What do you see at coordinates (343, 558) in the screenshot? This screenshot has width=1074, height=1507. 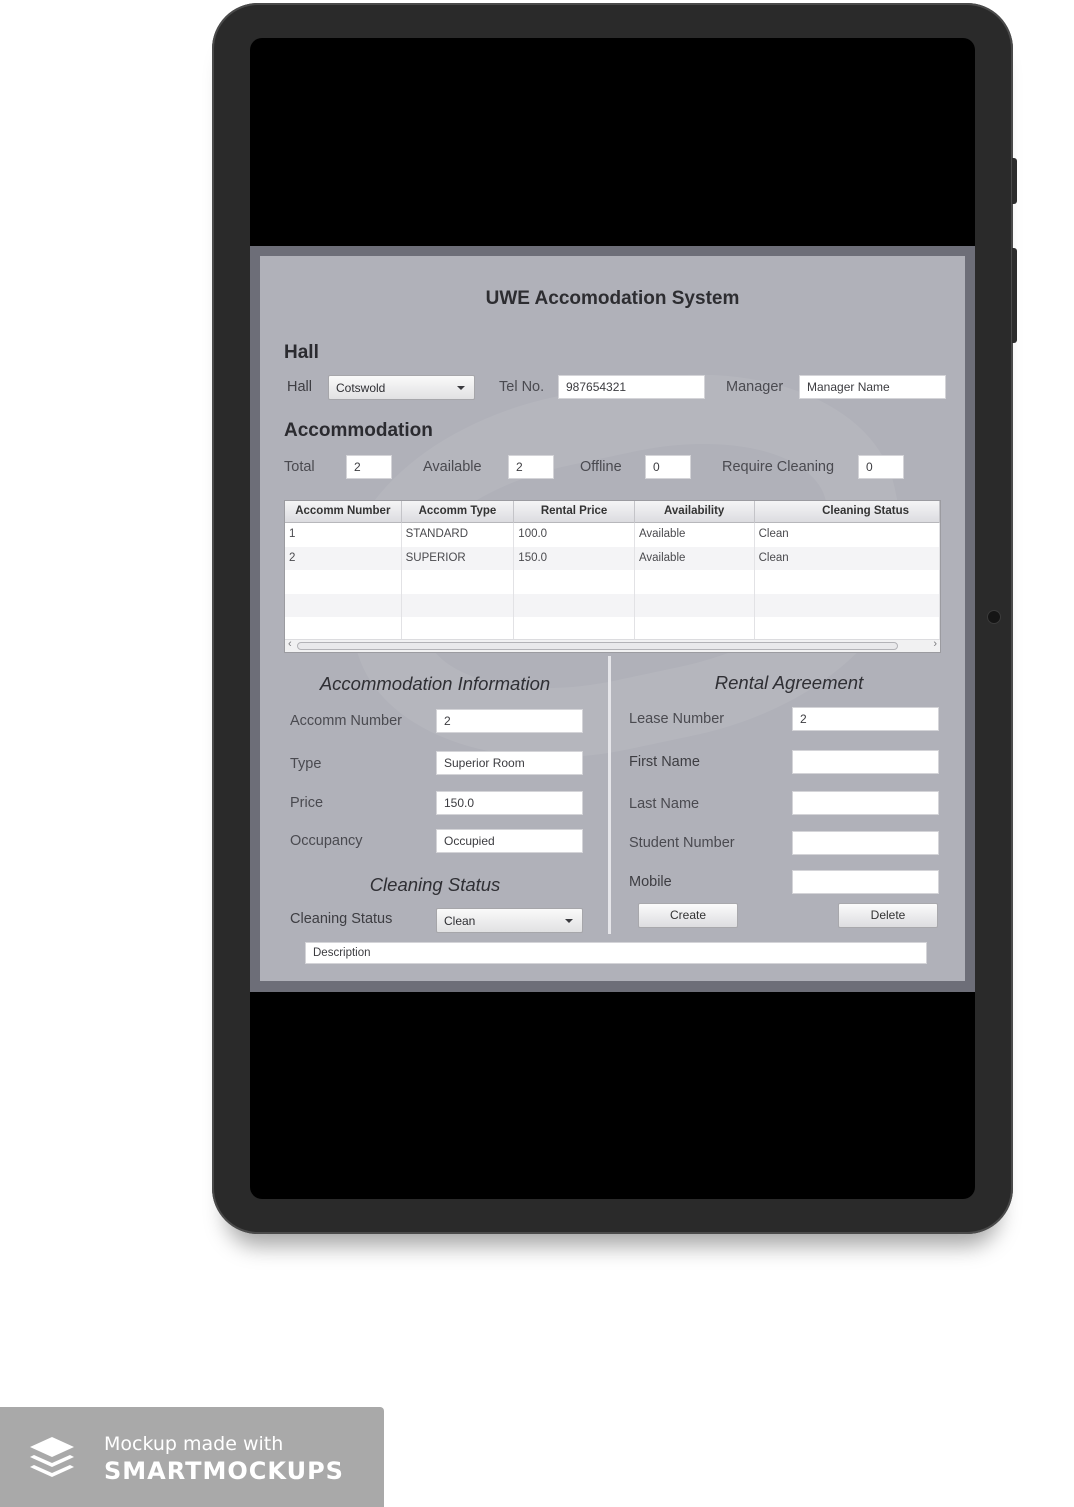 I see `table-cell: 2` at bounding box center [343, 558].